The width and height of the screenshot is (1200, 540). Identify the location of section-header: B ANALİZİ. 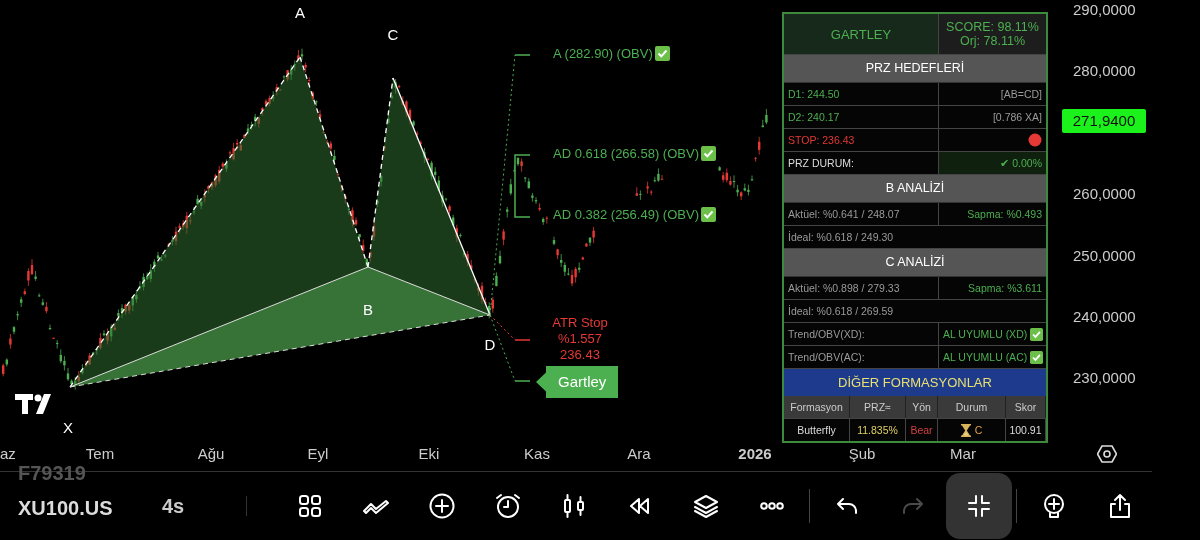
(915, 189).